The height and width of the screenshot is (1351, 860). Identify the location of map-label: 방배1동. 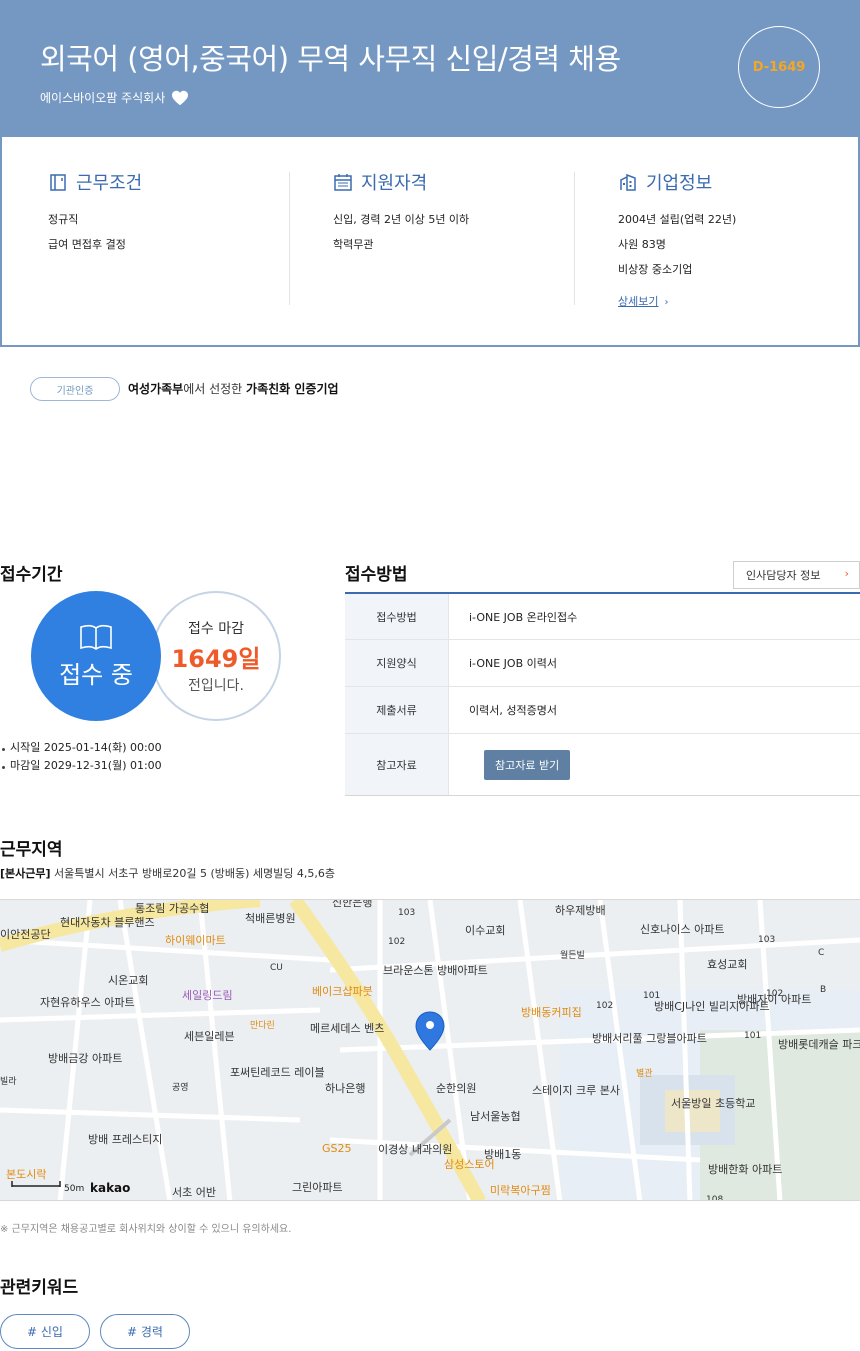
(502, 1154).